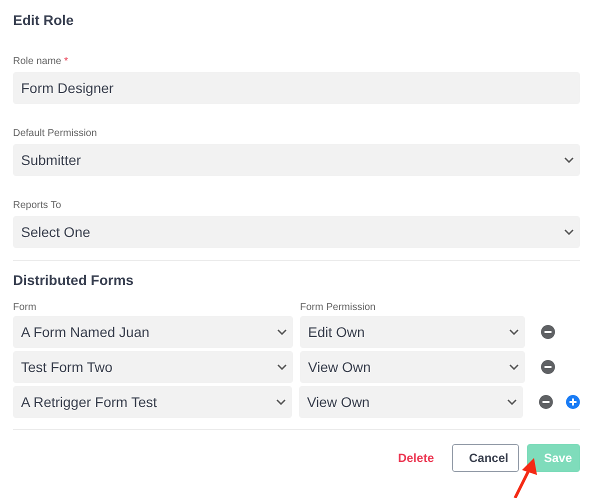  What do you see at coordinates (485, 458) in the screenshot?
I see `cancel-button: Cancel` at bounding box center [485, 458].